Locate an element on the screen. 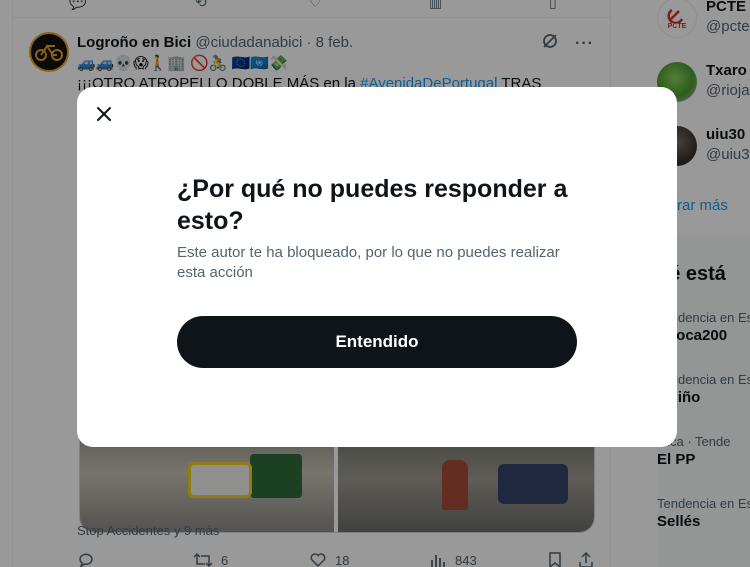 This screenshot has height=567, width=750. close-button is located at coordinates (104, 114).